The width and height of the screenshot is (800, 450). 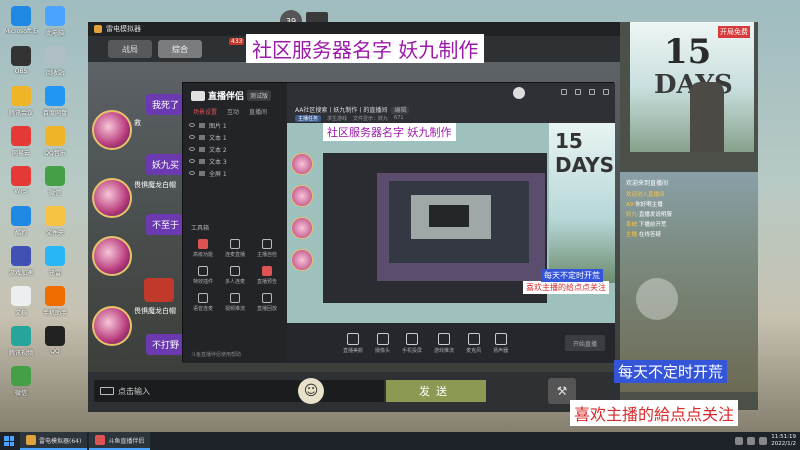 What do you see at coordinates (353, 343) in the screenshot?
I see `live-toolbar-item: 直播美颜` at bounding box center [353, 343].